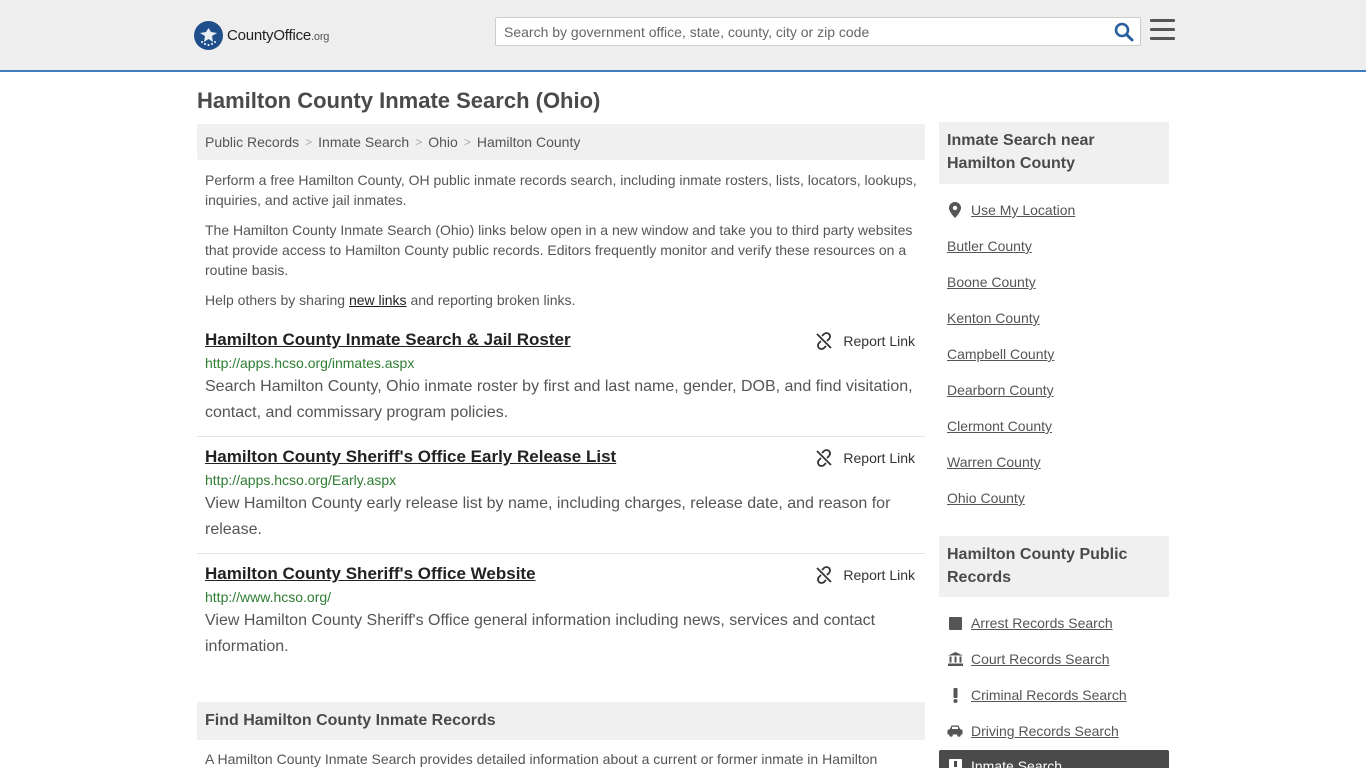 Image resolution: width=1366 pixels, height=768 pixels. I want to click on logo-text-org: .org, so click(320, 36).